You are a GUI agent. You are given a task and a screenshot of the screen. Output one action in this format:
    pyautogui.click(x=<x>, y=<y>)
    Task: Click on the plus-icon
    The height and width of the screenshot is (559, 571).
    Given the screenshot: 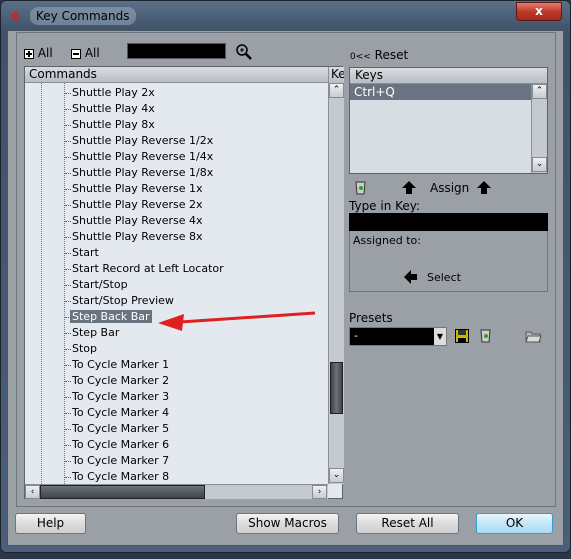 What is the action you would take?
    pyautogui.click(x=29, y=53)
    